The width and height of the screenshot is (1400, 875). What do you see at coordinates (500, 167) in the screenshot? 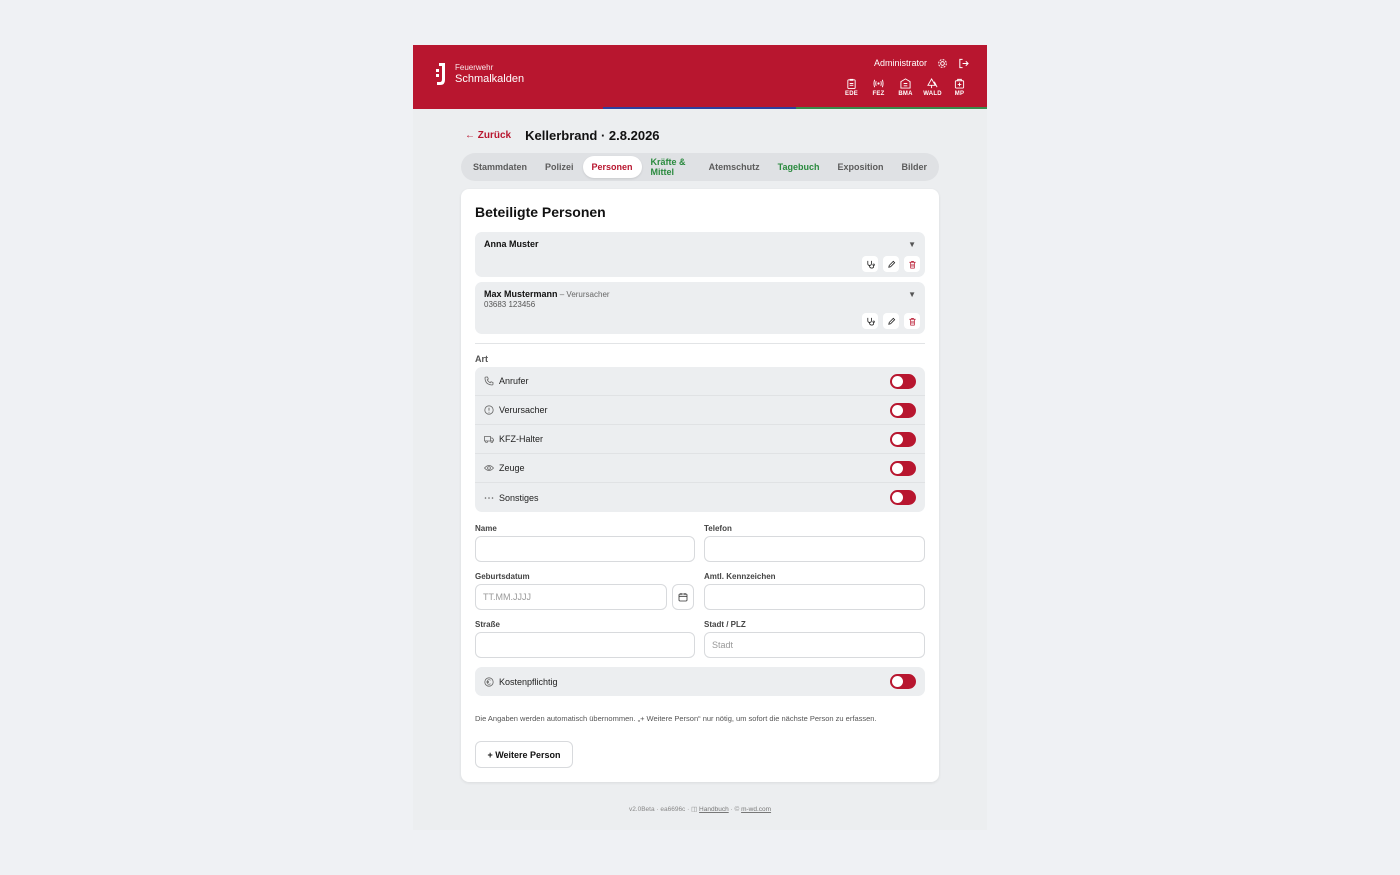
I see `tab-stammdaten: Stammdaten` at bounding box center [500, 167].